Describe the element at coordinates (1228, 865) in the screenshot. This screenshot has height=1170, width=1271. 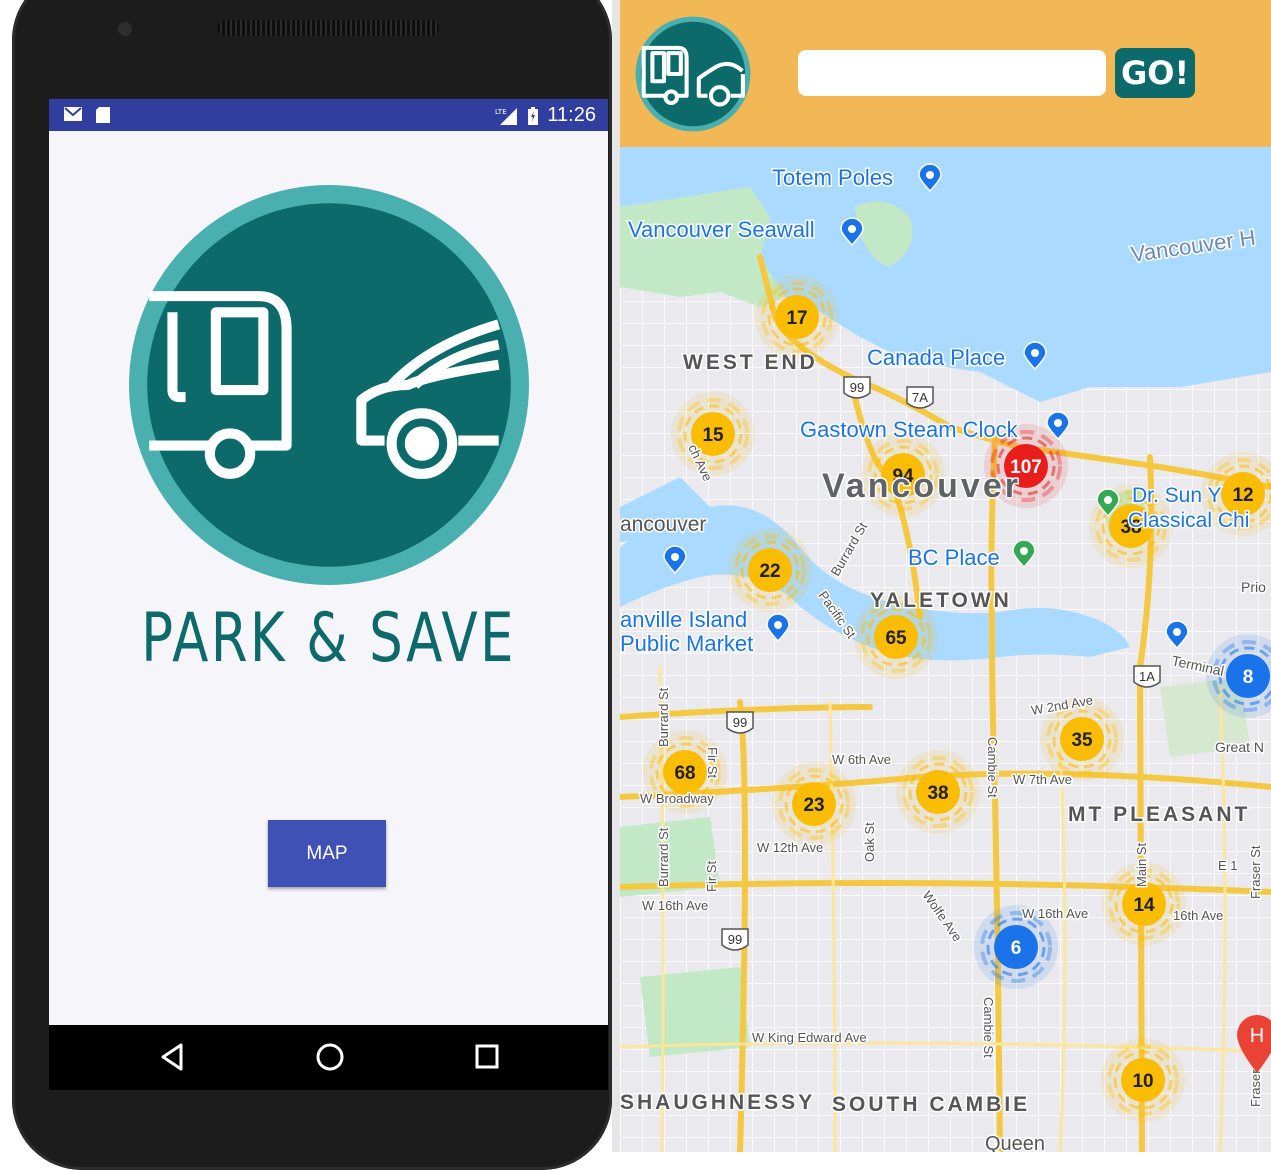
I see `street-label: E 1` at that location.